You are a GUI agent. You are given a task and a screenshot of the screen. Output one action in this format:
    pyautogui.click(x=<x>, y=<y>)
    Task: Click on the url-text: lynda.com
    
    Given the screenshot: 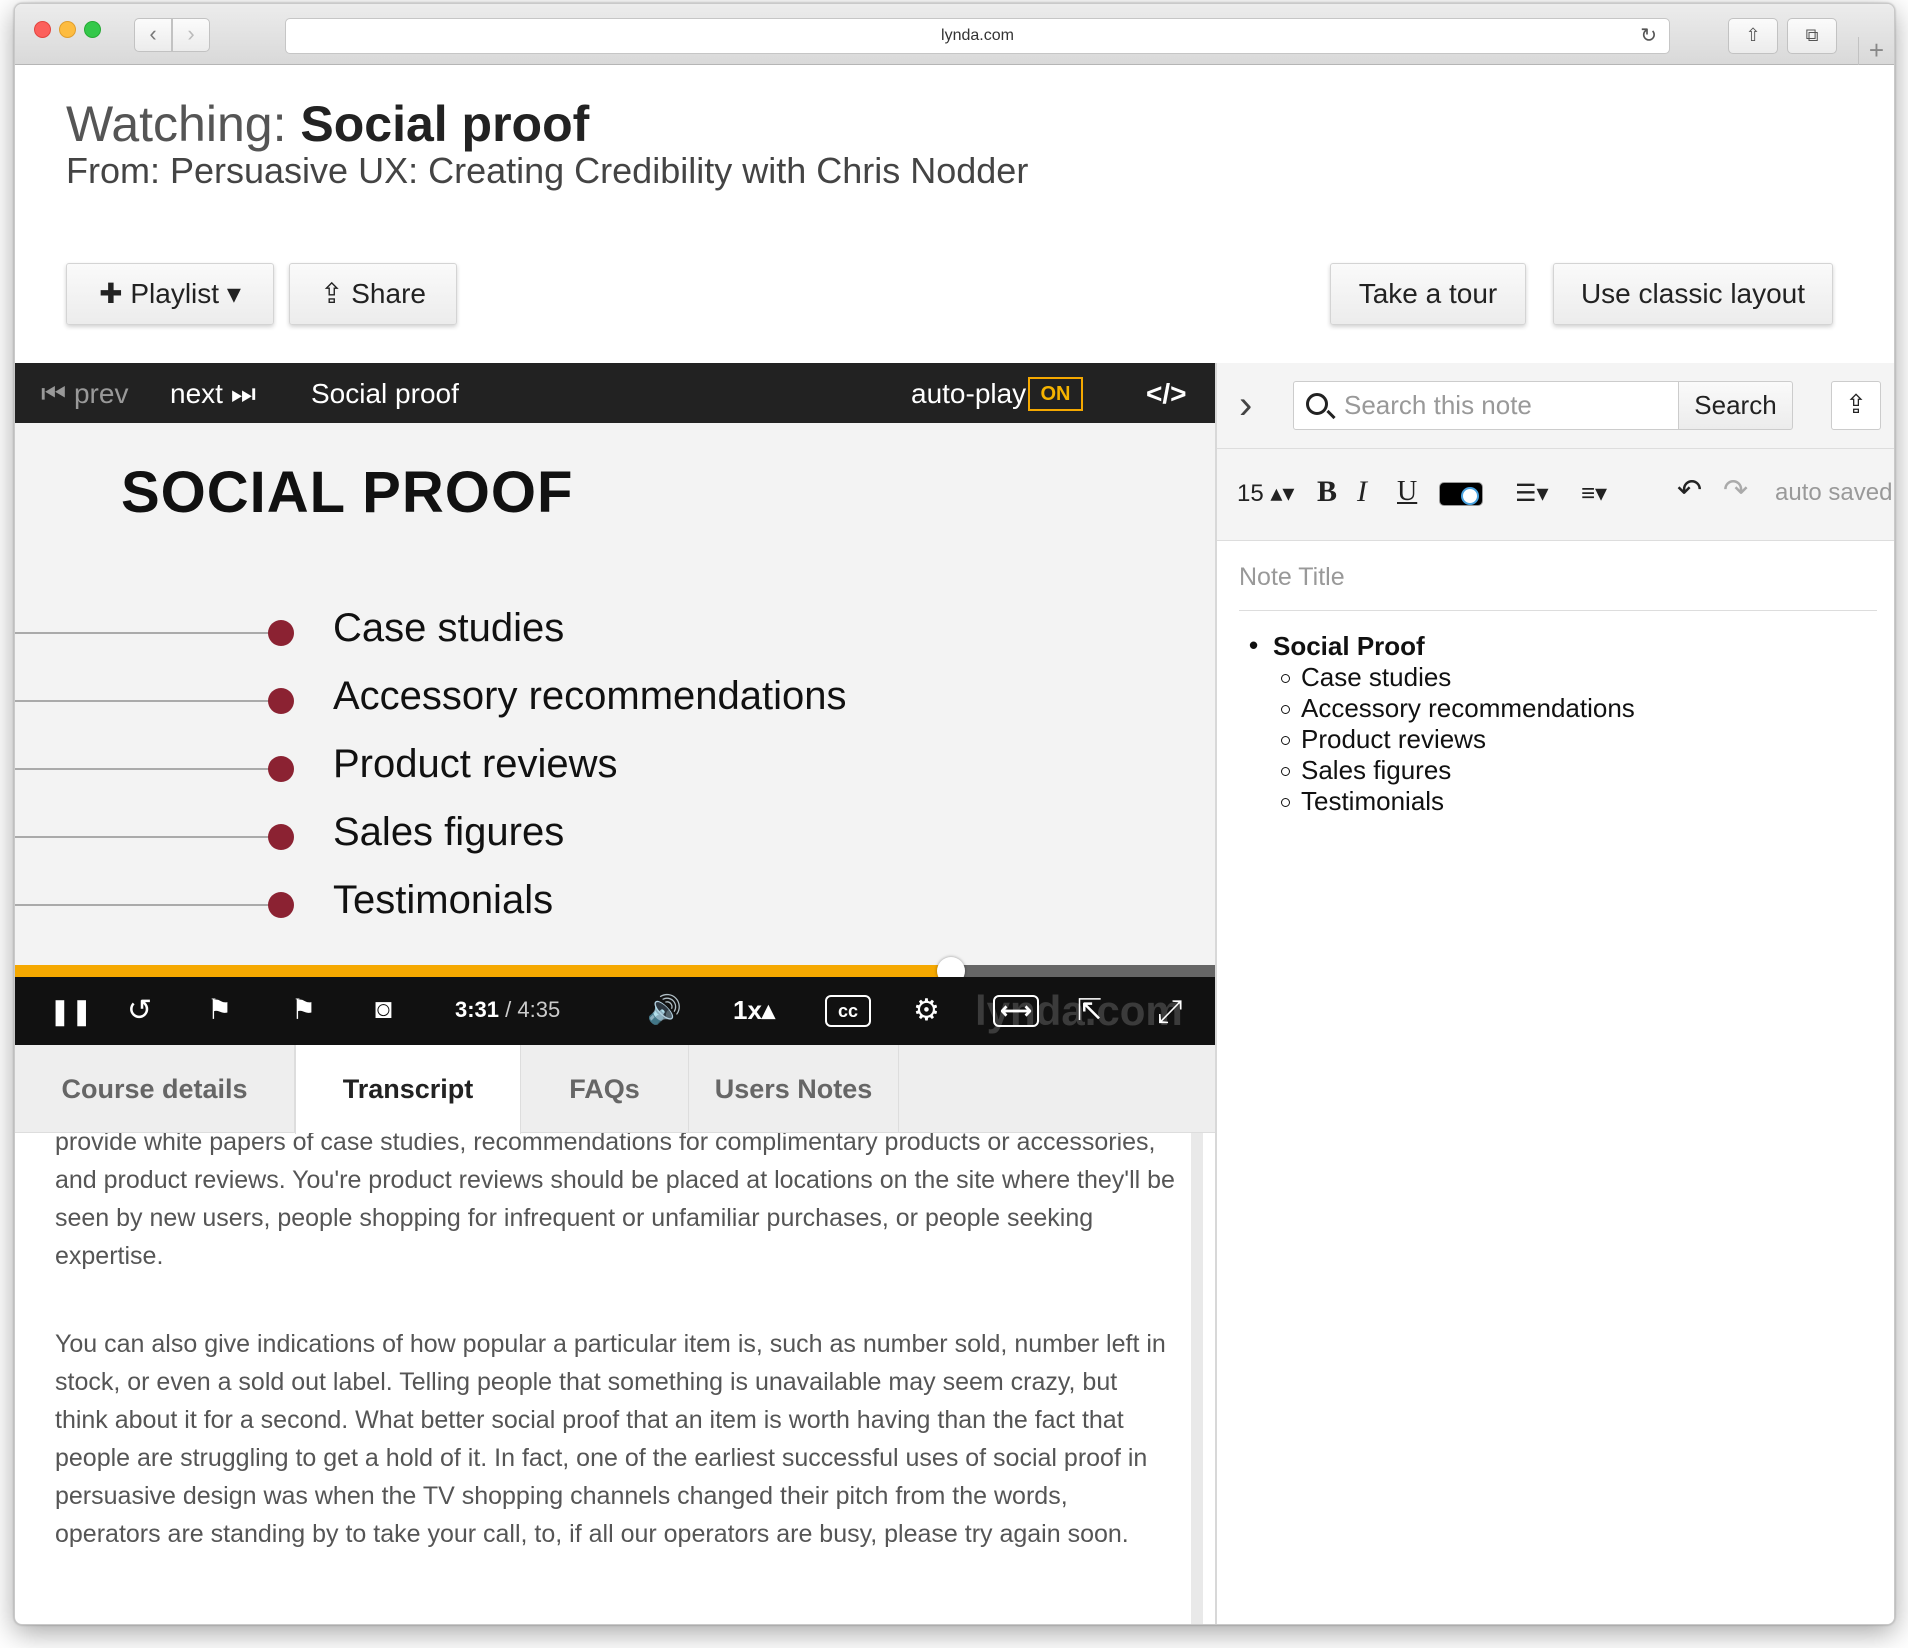 What is the action you would take?
    pyautogui.click(x=977, y=35)
    